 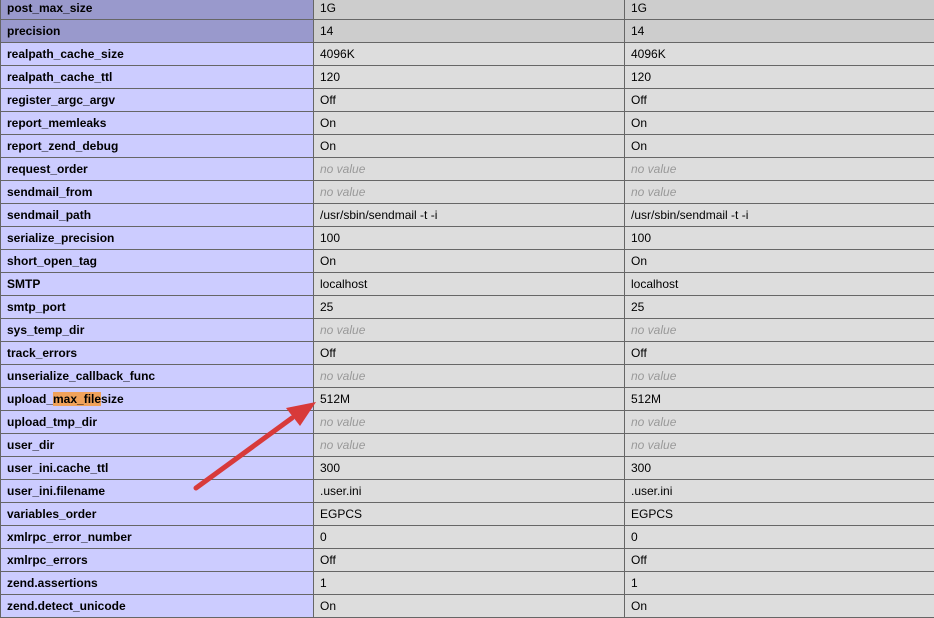 What do you see at coordinates (641, 238) in the screenshot?
I see `value-text: 100` at bounding box center [641, 238].